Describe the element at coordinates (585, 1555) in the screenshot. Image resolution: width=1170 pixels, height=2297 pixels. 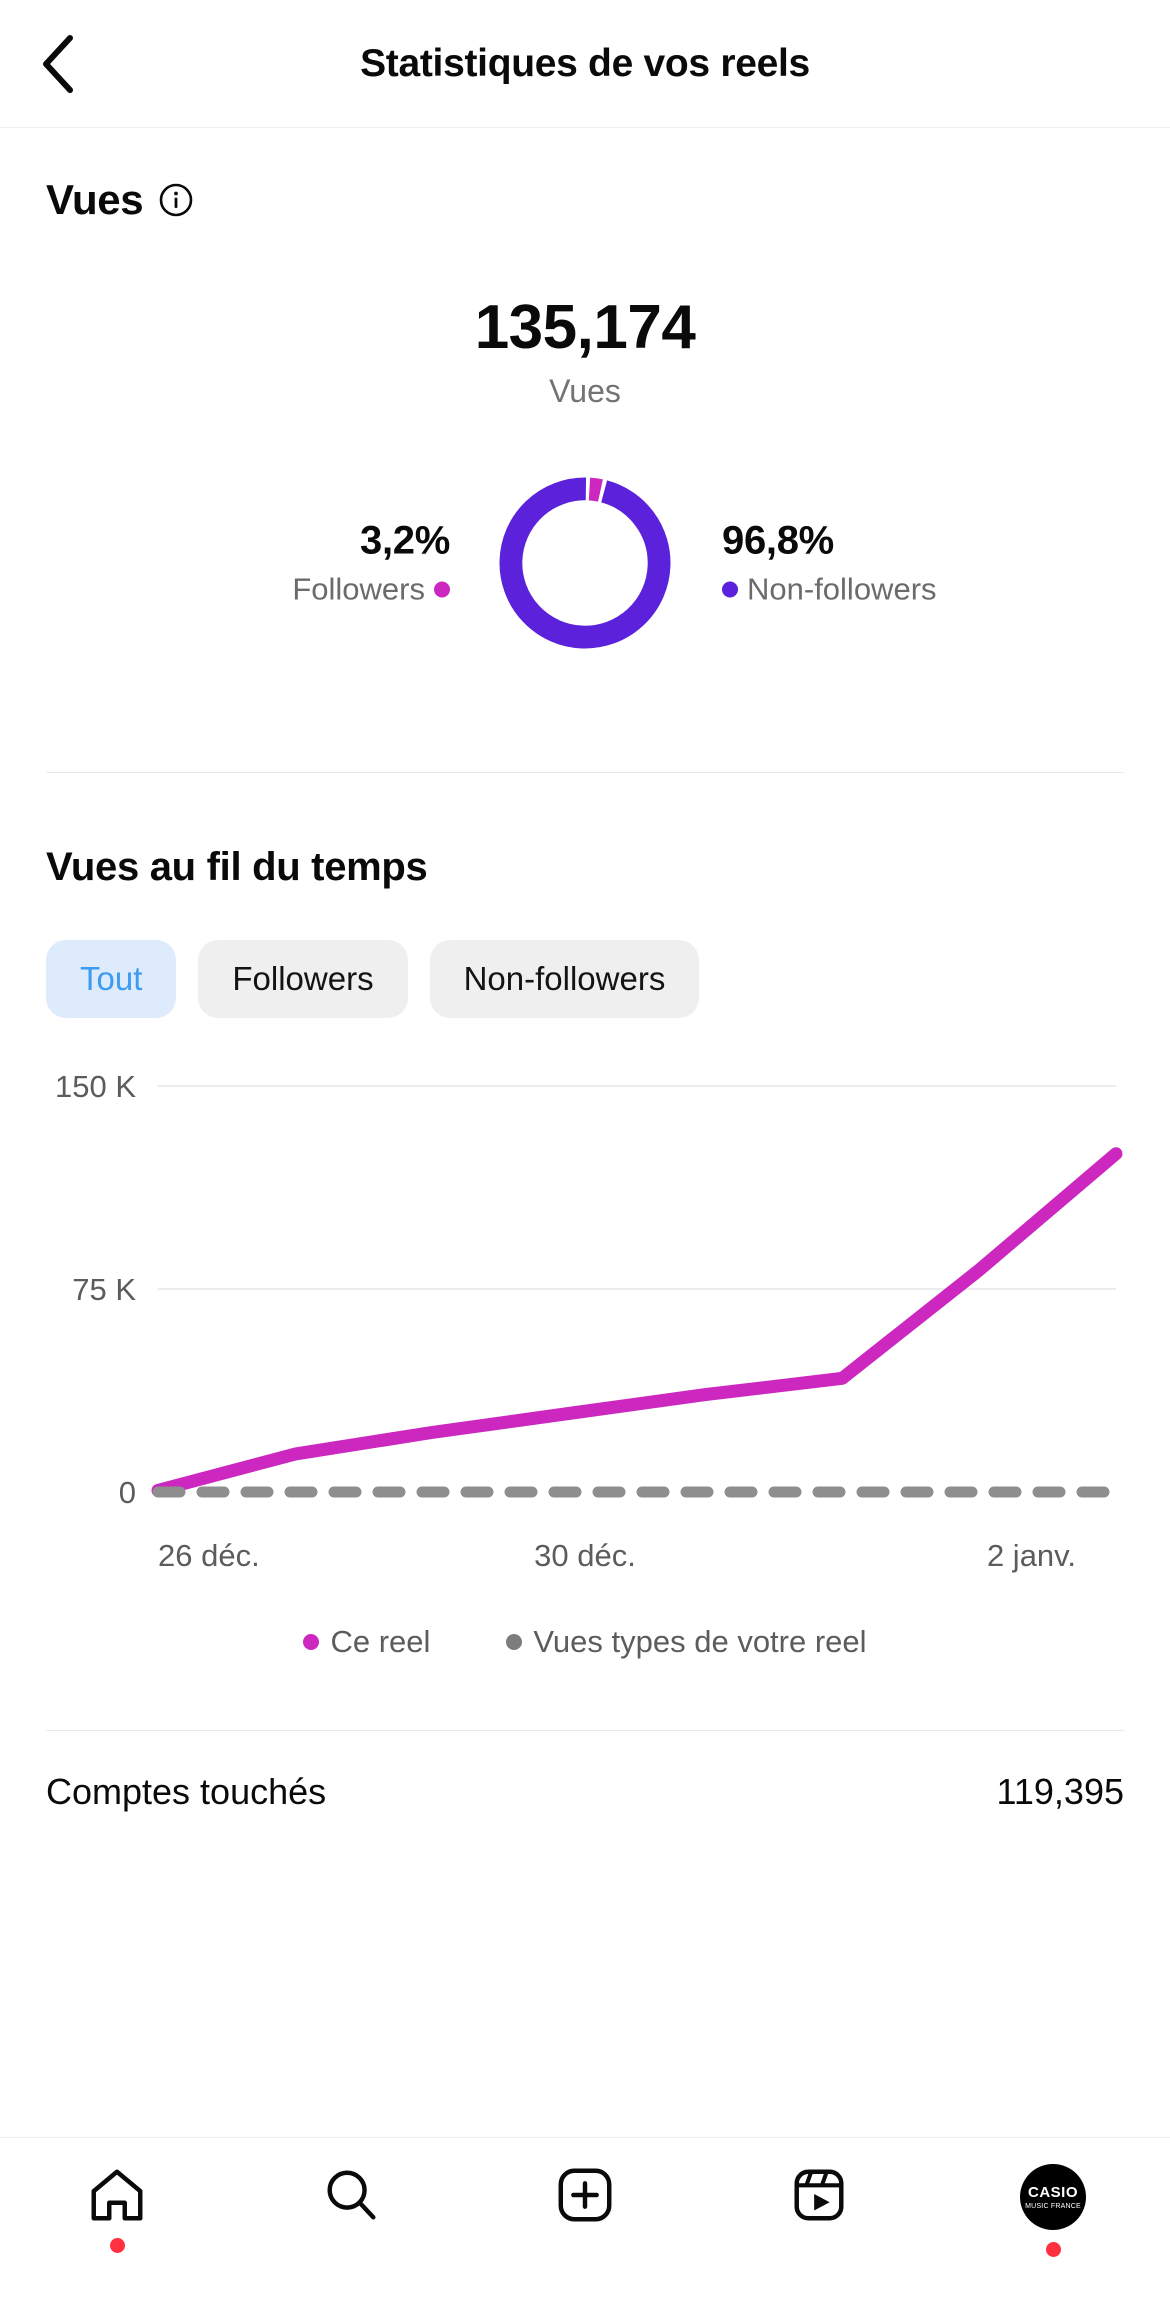
I see `x-tick-1: 30 déc.` at that location.